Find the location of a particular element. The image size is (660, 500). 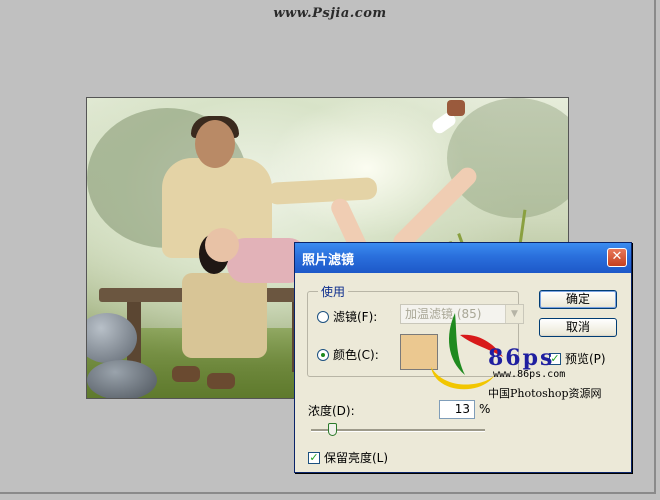

logo-yellow-arc is located at coordinates (463, 378).